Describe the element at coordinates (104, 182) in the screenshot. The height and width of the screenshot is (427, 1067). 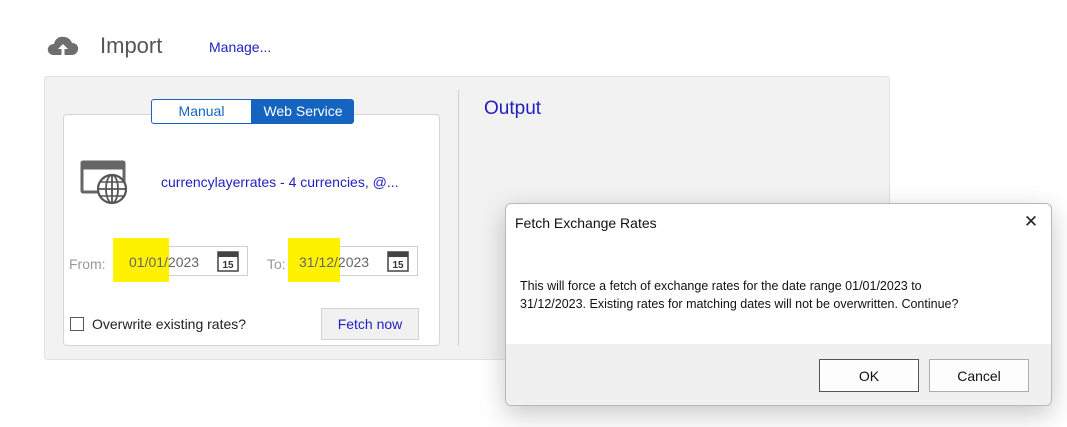
I see `web-service-globe-icon` at that location.